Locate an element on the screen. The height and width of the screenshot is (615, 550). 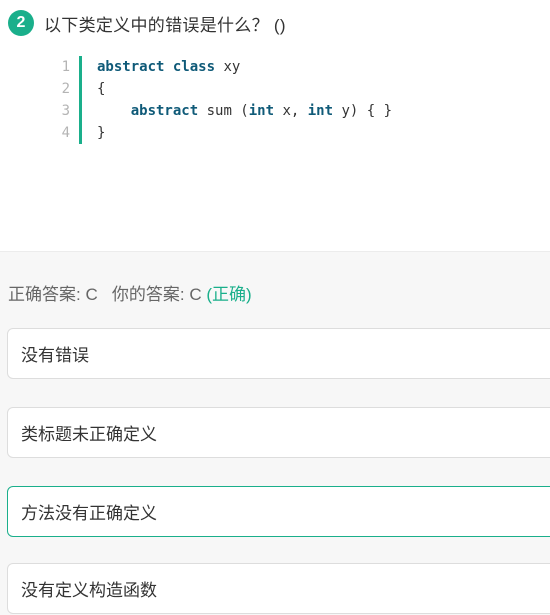
code-text: { is located at coordinates (93, 89).